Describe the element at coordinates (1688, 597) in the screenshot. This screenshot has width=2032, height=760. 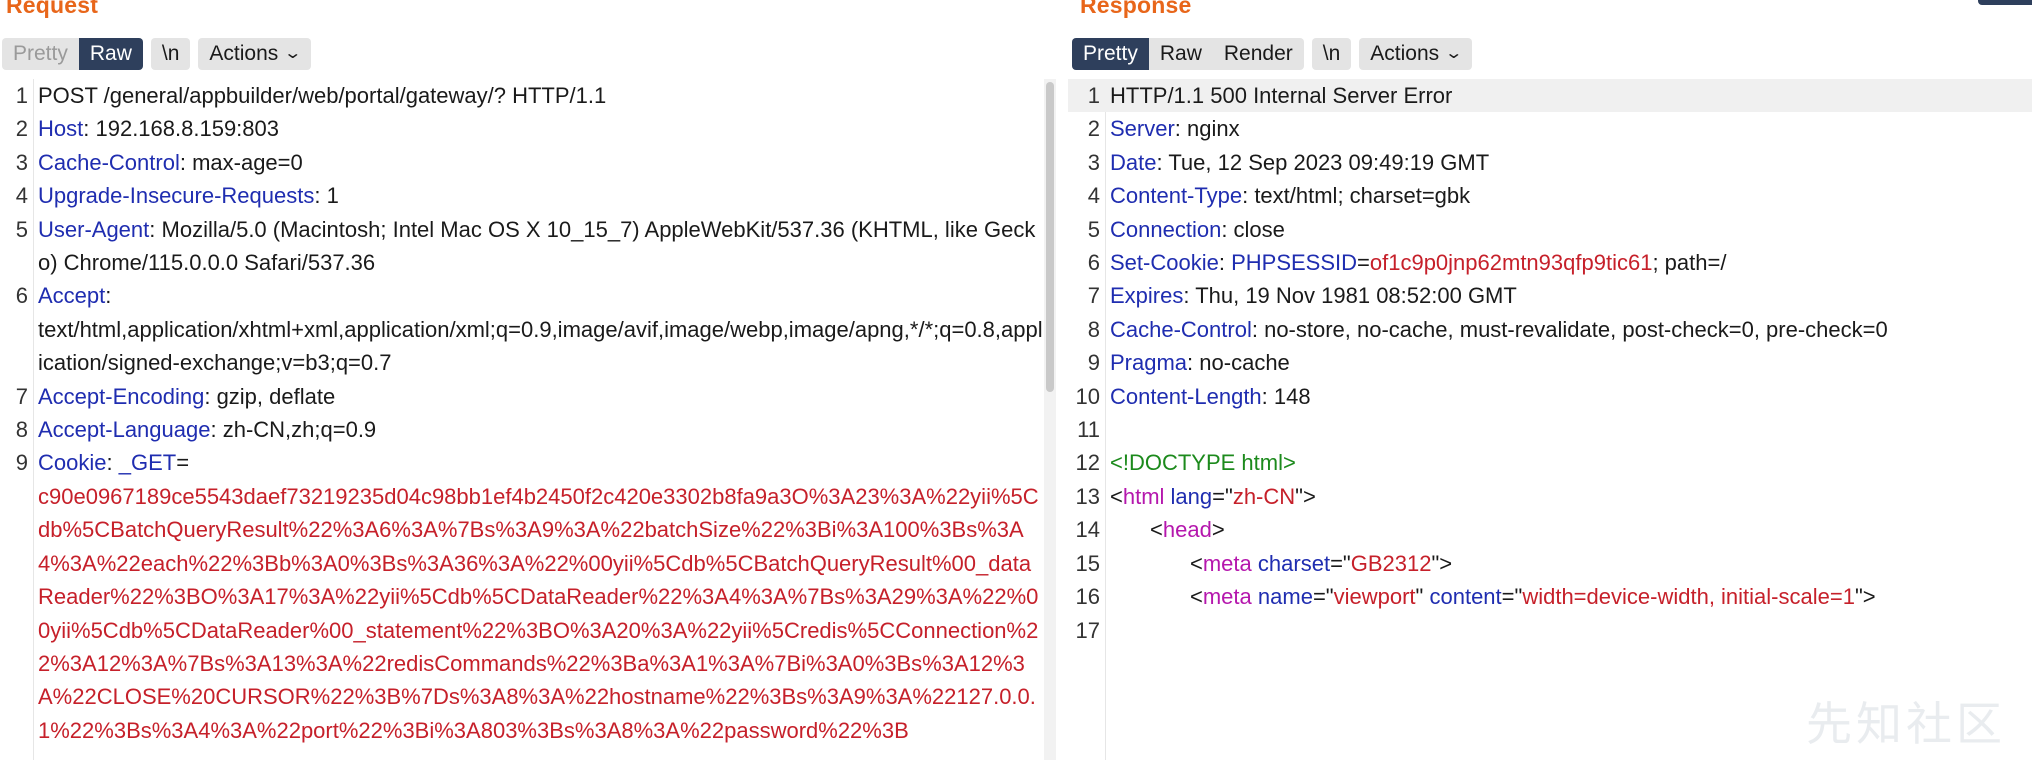
I see `html-attr-value: width=device-width, initial-scale=1` at that location.